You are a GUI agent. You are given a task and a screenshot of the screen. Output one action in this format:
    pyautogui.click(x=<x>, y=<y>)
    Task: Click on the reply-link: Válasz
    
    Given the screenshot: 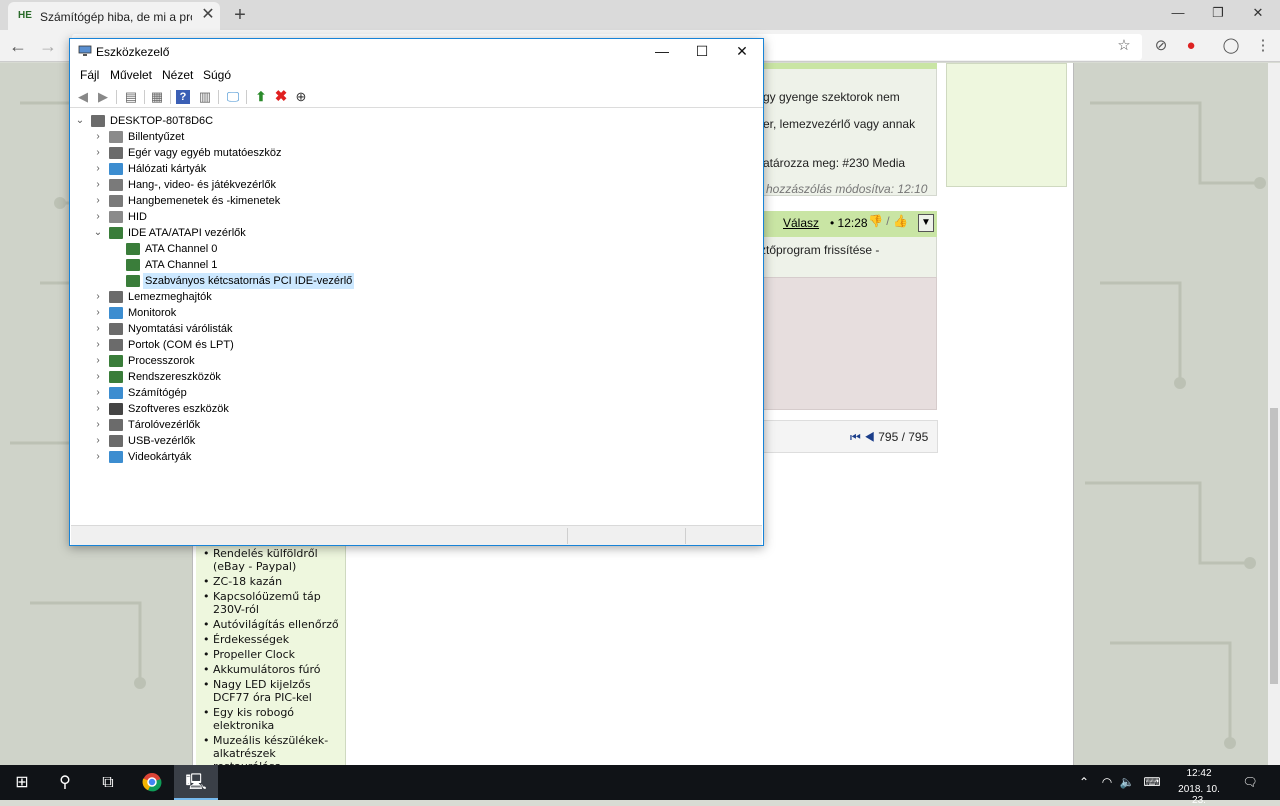 What is the action you would take?
    pyautogui.click(x=801, y=223)
    